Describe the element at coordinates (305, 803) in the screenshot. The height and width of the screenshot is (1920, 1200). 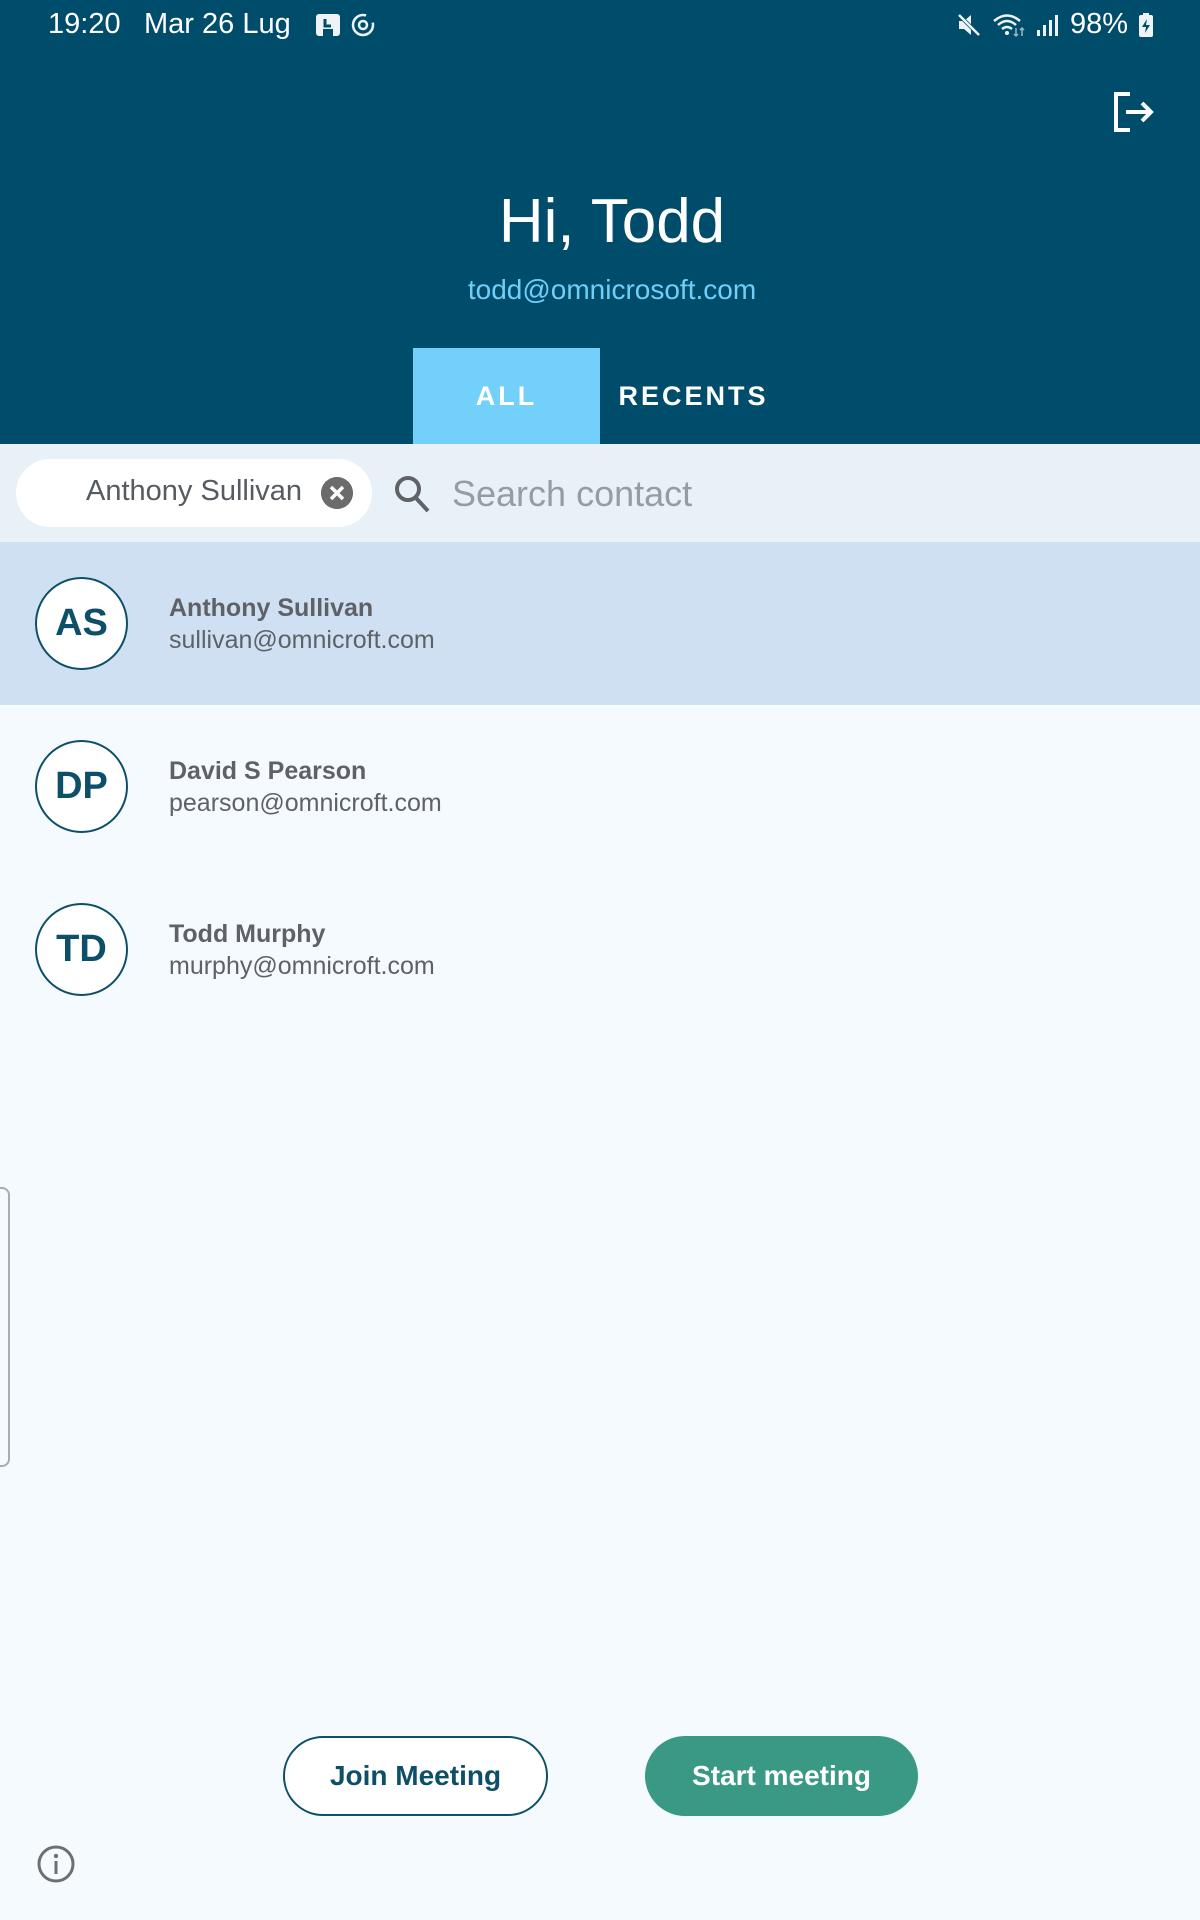
I see `contact-email: pearson@omnicroft.com` at that location.